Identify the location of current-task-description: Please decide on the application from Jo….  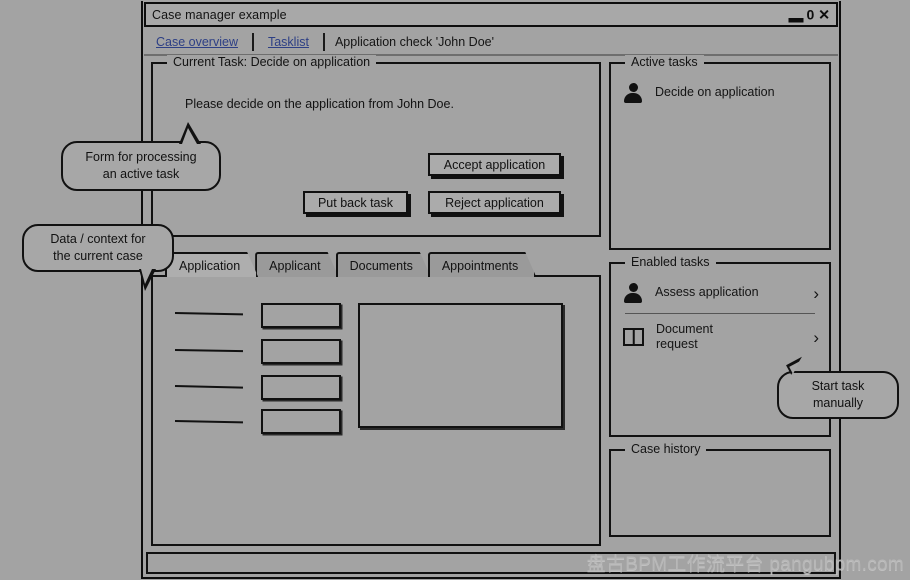
(319, 104).